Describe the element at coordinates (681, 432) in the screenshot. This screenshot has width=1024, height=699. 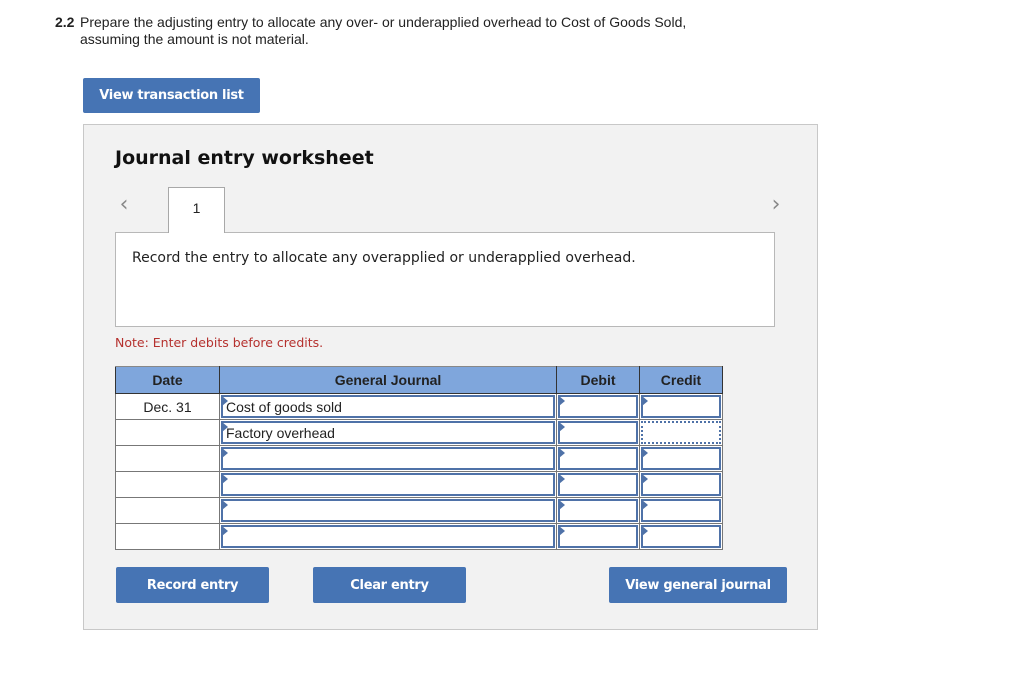
I see `credit-input-focused` at that location.